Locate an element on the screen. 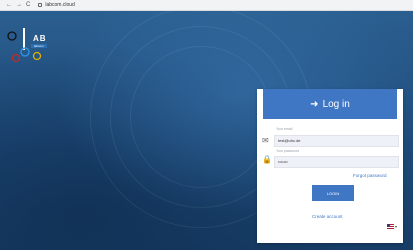 This screenshot has width=413, height=250. back-button: ← is located at coordinates (9, 5).